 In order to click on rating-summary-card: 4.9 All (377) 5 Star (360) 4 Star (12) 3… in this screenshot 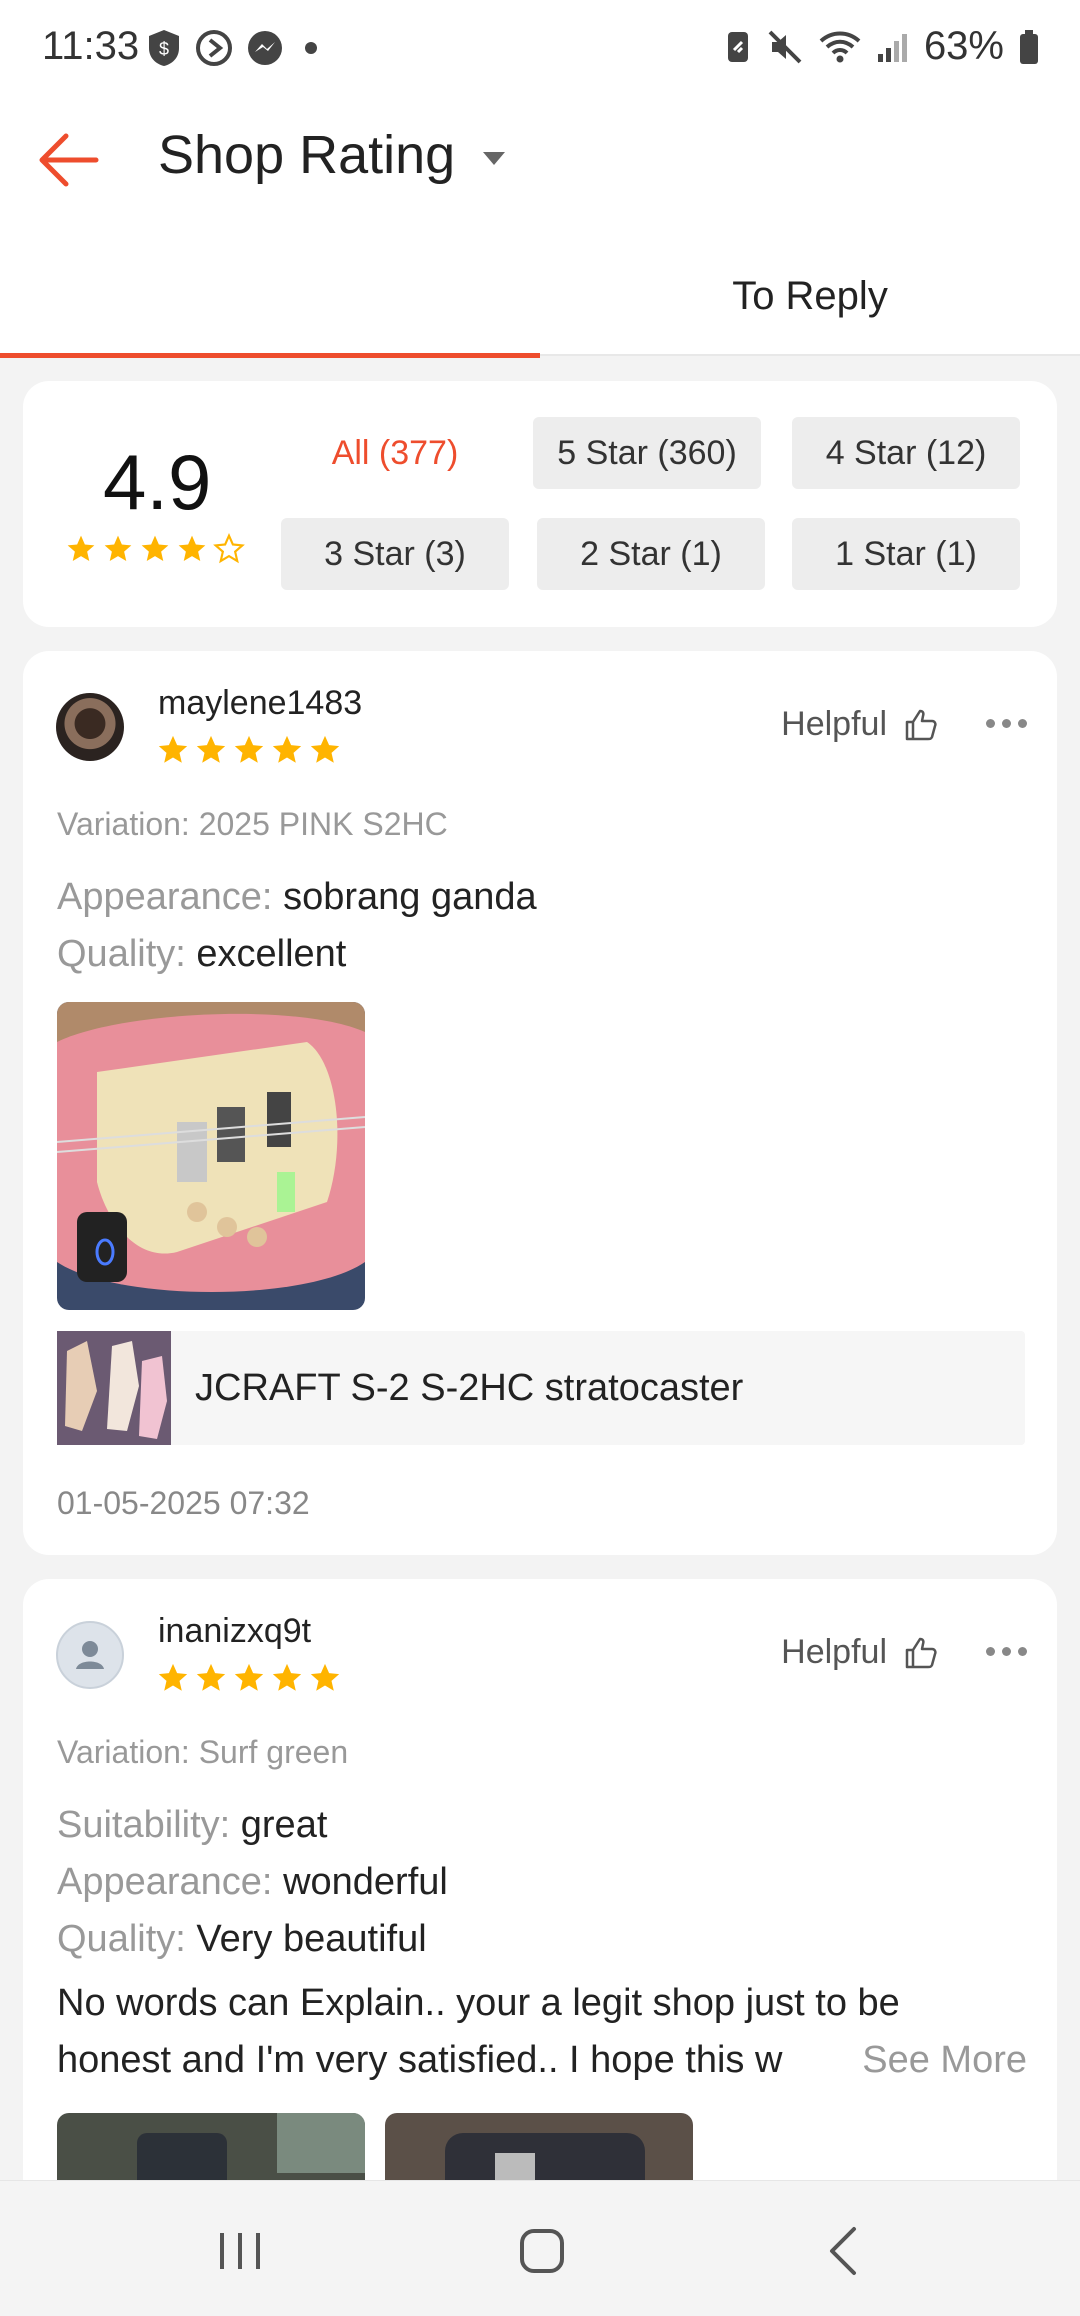, I will do `click(540, 504)`.